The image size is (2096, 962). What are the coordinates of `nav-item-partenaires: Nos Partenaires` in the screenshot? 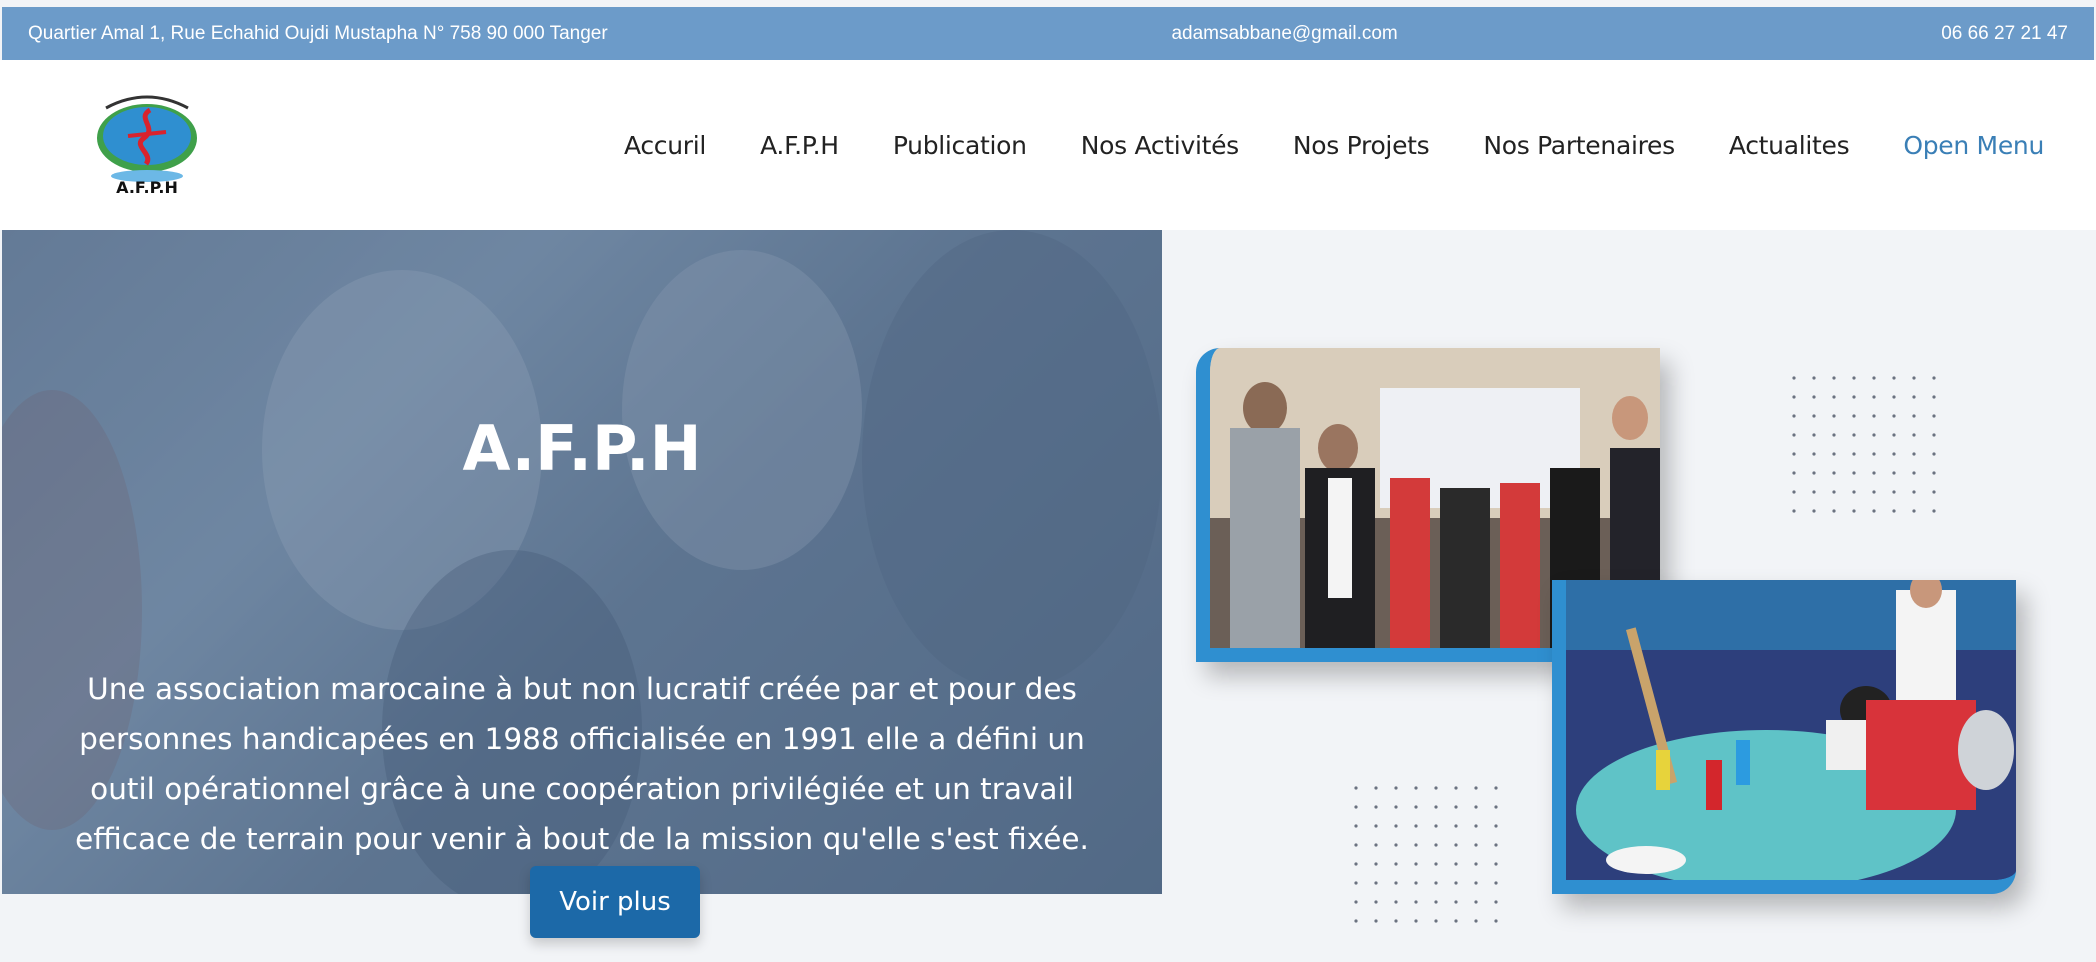 It's located at (1579, 145).